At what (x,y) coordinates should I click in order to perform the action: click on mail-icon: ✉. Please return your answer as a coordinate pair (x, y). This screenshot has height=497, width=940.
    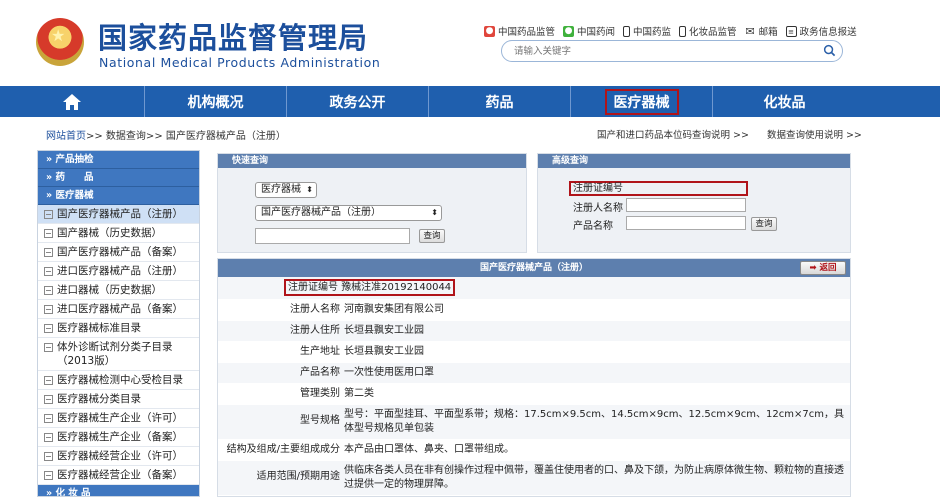
    Looking at the image, I should click on (750, 31).